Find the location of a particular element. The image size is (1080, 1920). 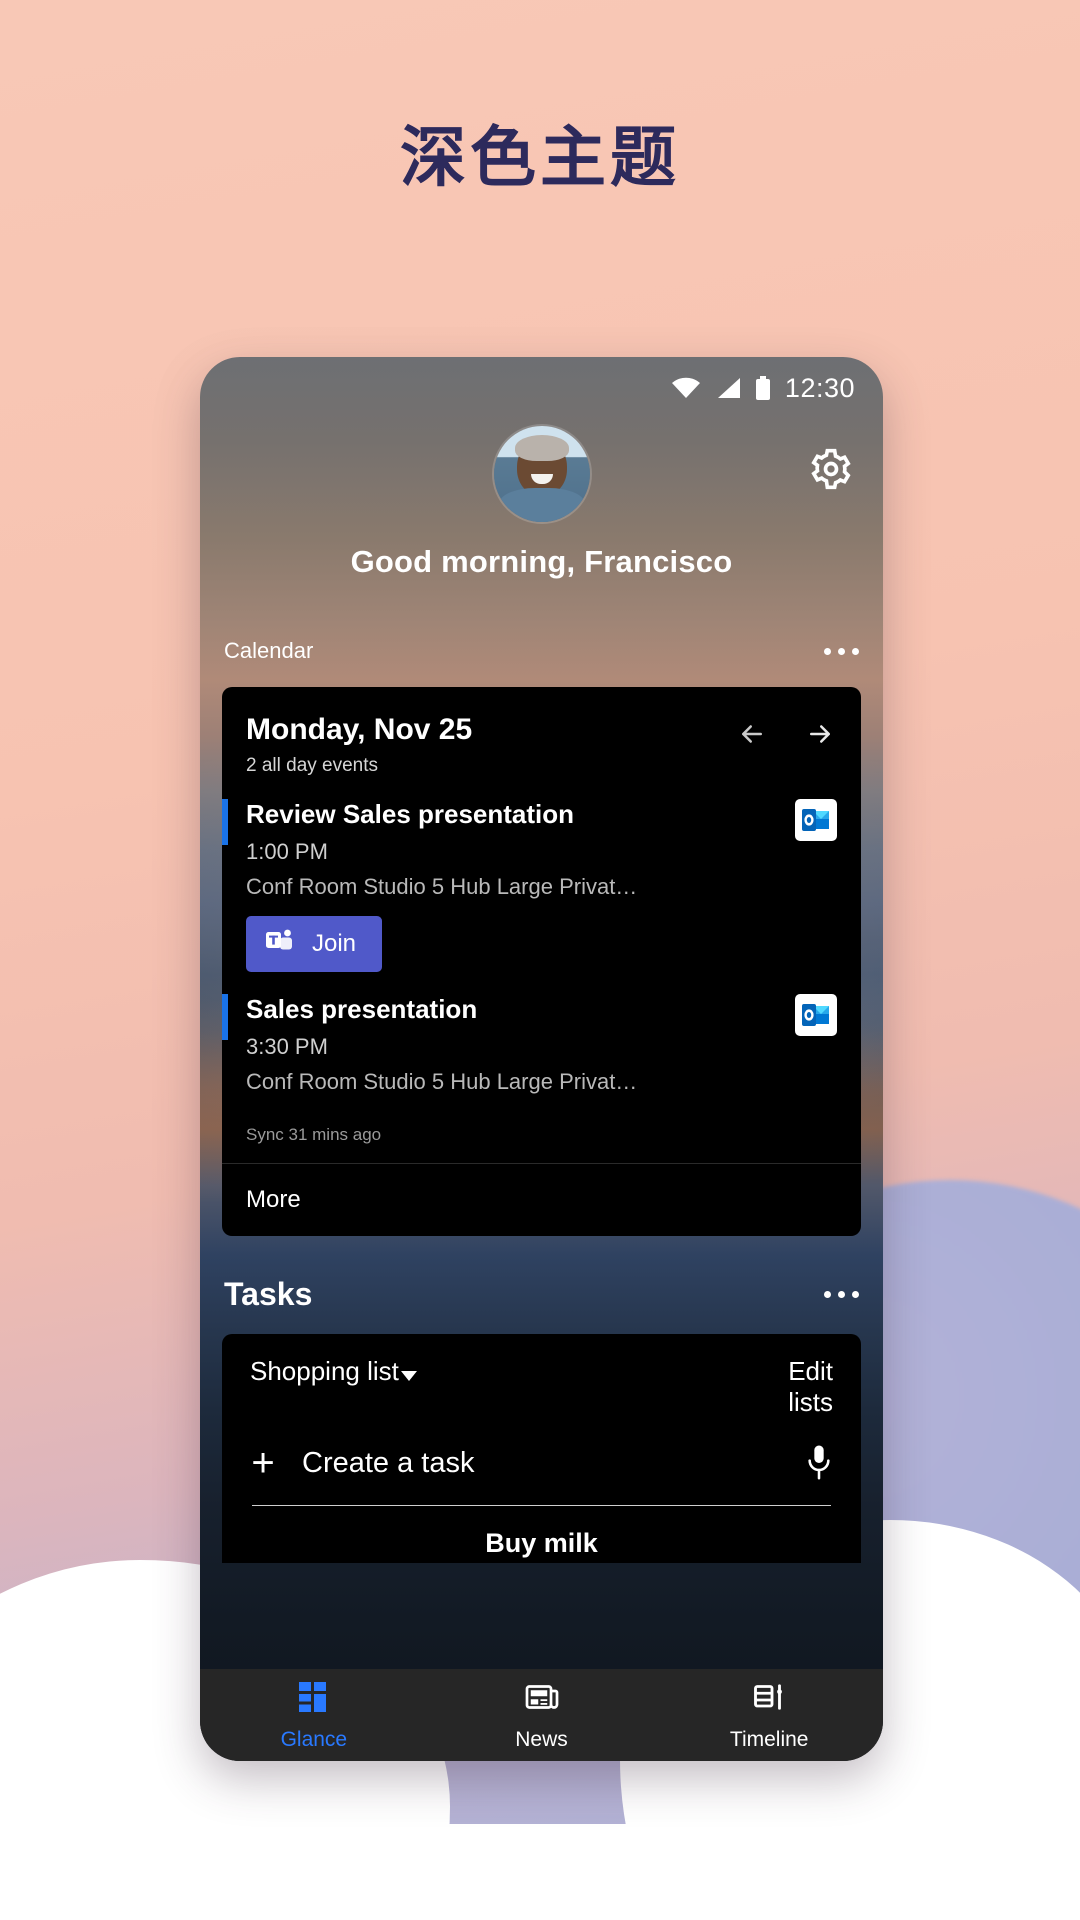

nav-item-news: News is located at coordinates (542, 1715).